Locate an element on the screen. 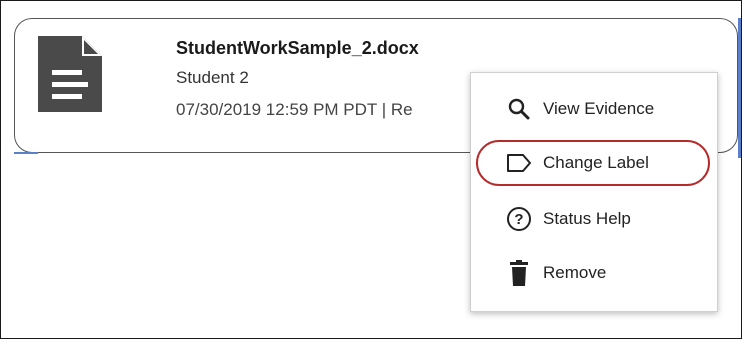 The height and width of the screenshot is (339, 742). card-selection-edge-bottom is located at coordinates (26, 153).